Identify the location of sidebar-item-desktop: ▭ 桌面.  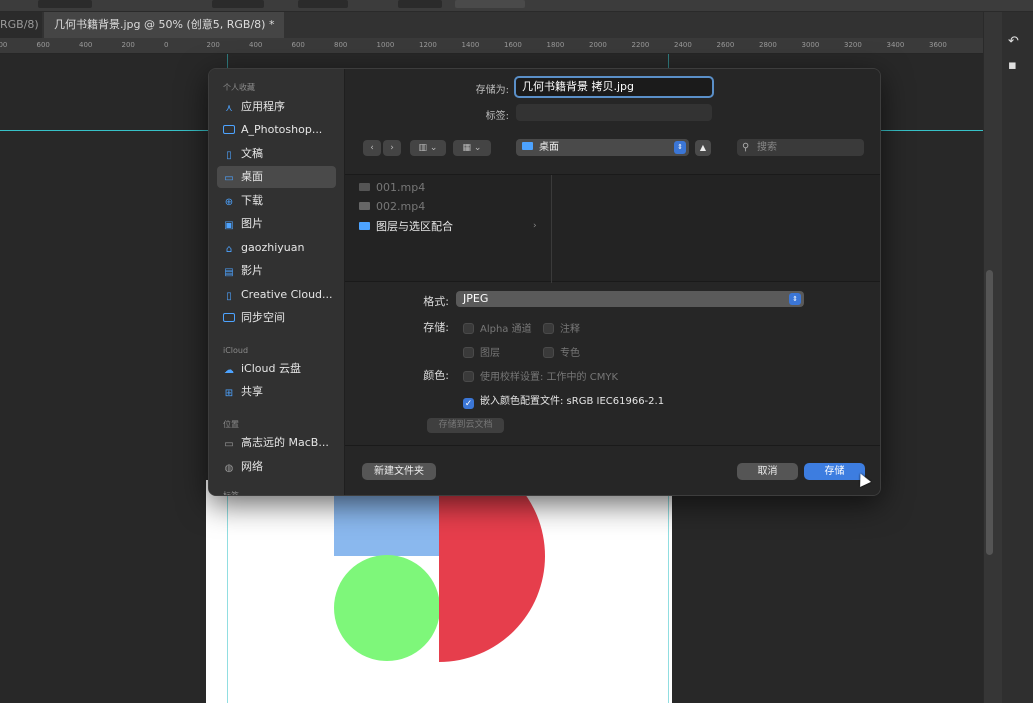
(276, 177).